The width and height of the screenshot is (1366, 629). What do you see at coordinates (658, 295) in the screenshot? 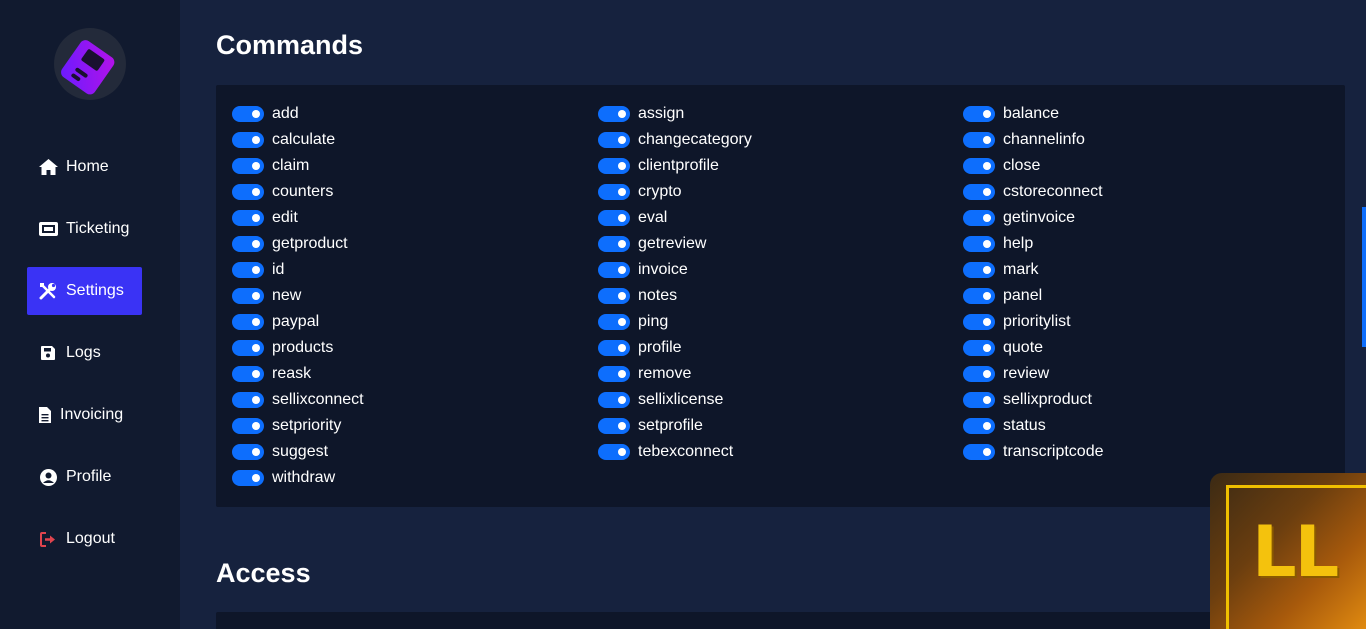
I see `command-label: notes` at bounding box center [658, 295].